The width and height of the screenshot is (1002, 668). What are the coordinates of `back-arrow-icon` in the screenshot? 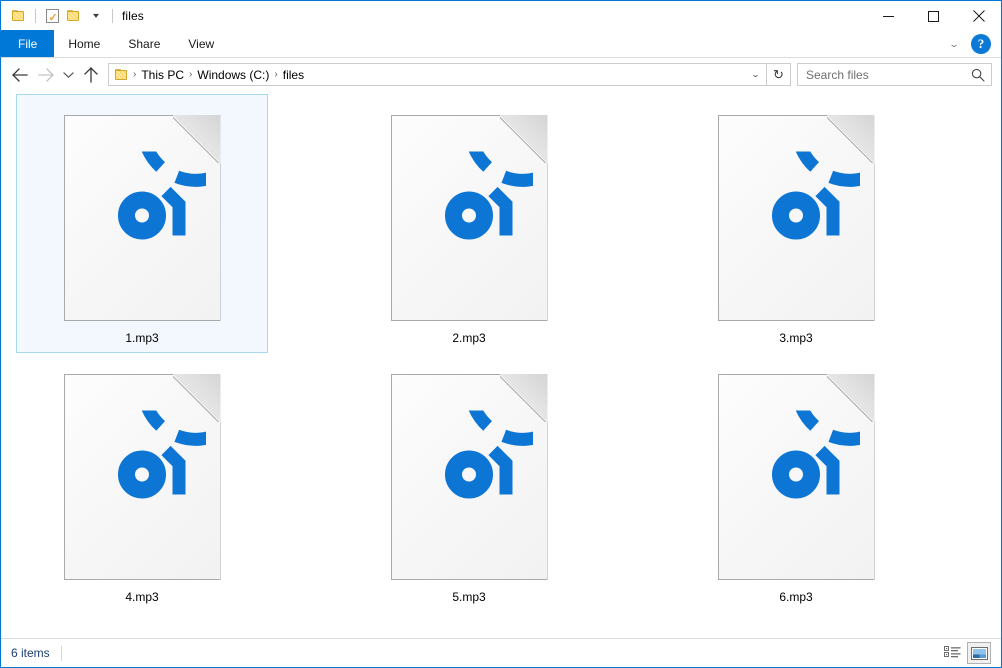 It's located at (20, 74).